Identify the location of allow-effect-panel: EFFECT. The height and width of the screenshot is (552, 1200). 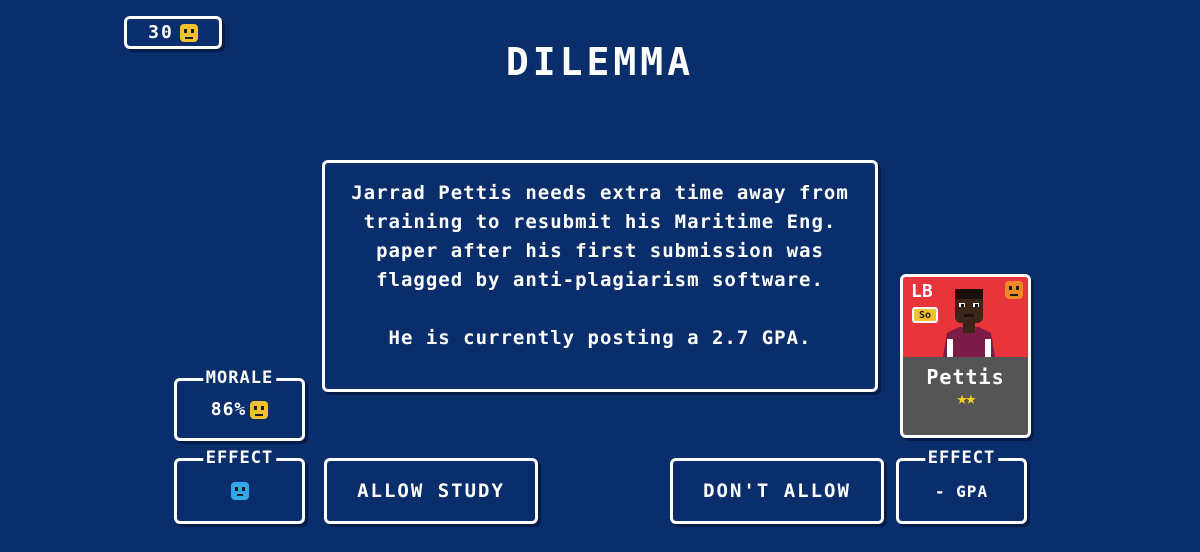
(239, 486).